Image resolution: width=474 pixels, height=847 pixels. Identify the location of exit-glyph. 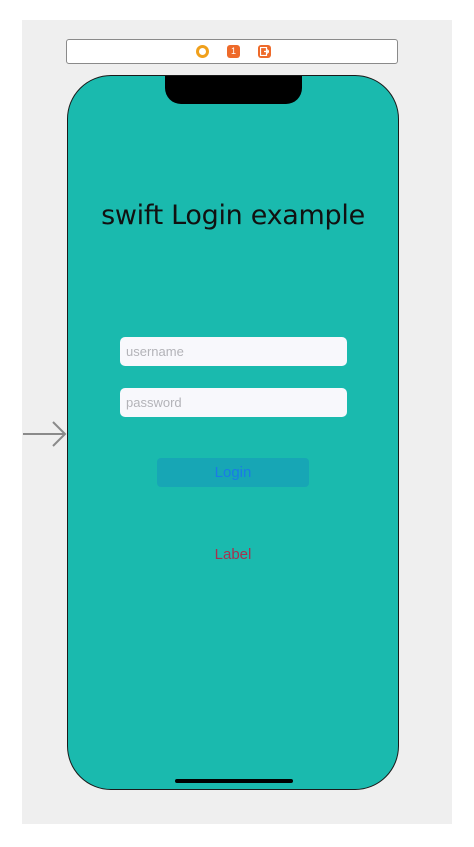
(264, 51).